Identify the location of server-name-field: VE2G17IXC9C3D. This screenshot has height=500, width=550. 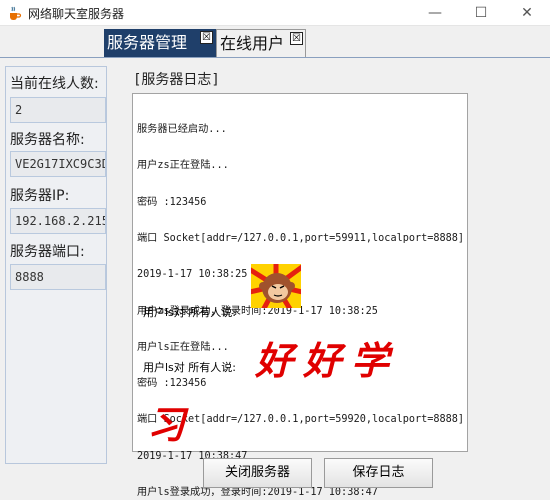
(58, 164).